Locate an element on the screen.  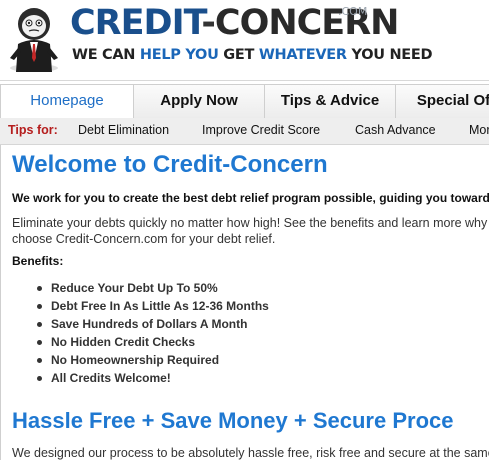
nav-tab-homepage: Homepage is located at coordinates (67, 102).